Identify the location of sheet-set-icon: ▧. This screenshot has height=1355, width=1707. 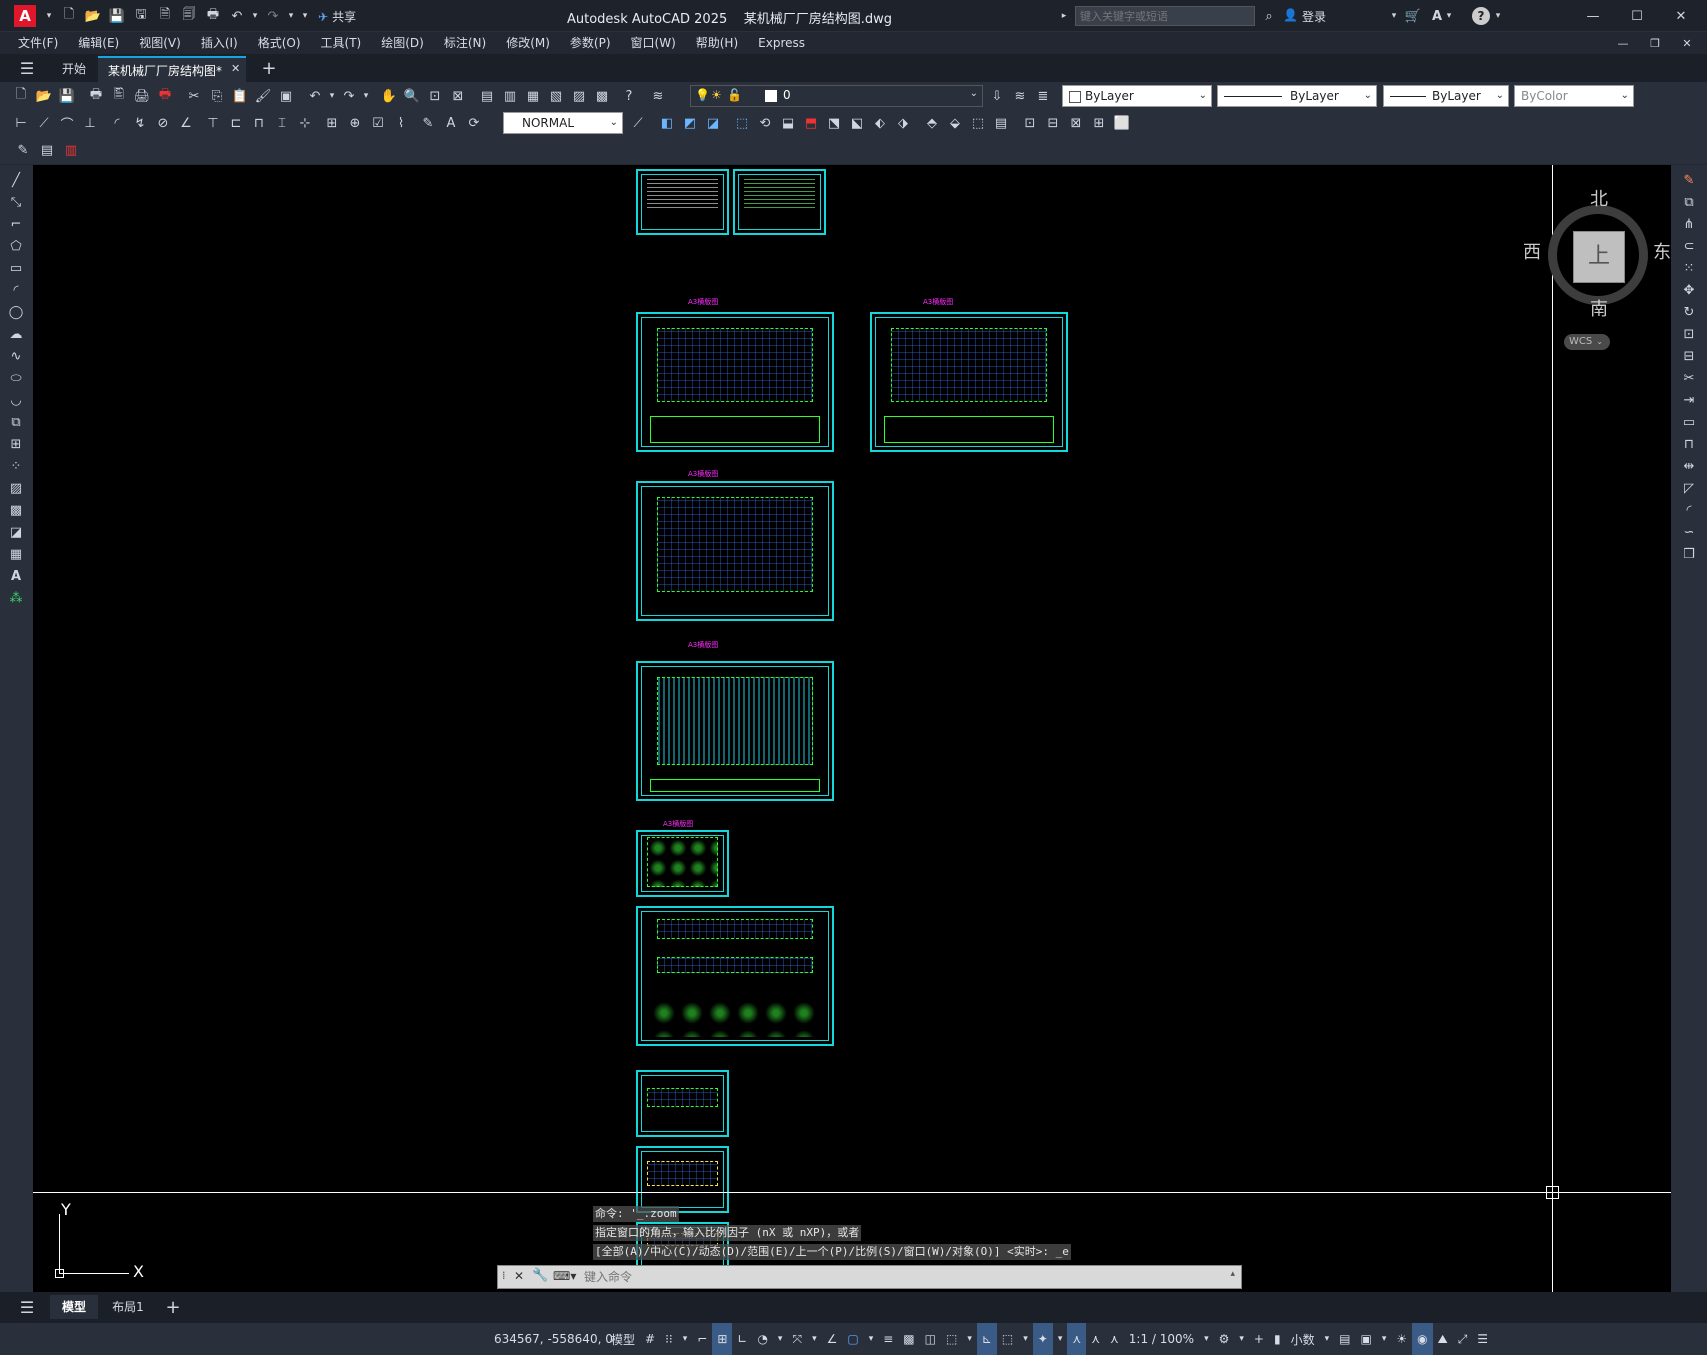
(556, 96).